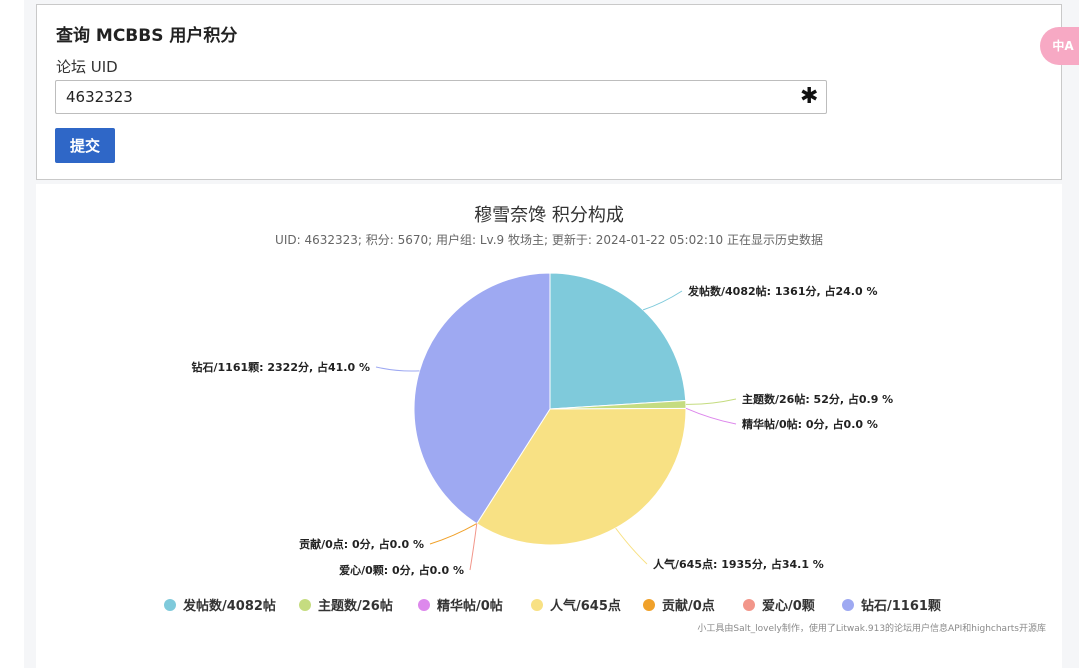  What do you see at coordinates (1059, 46) in the screenshot?
I see `translate-icon: 中A` at bounding box center [1059, 46].